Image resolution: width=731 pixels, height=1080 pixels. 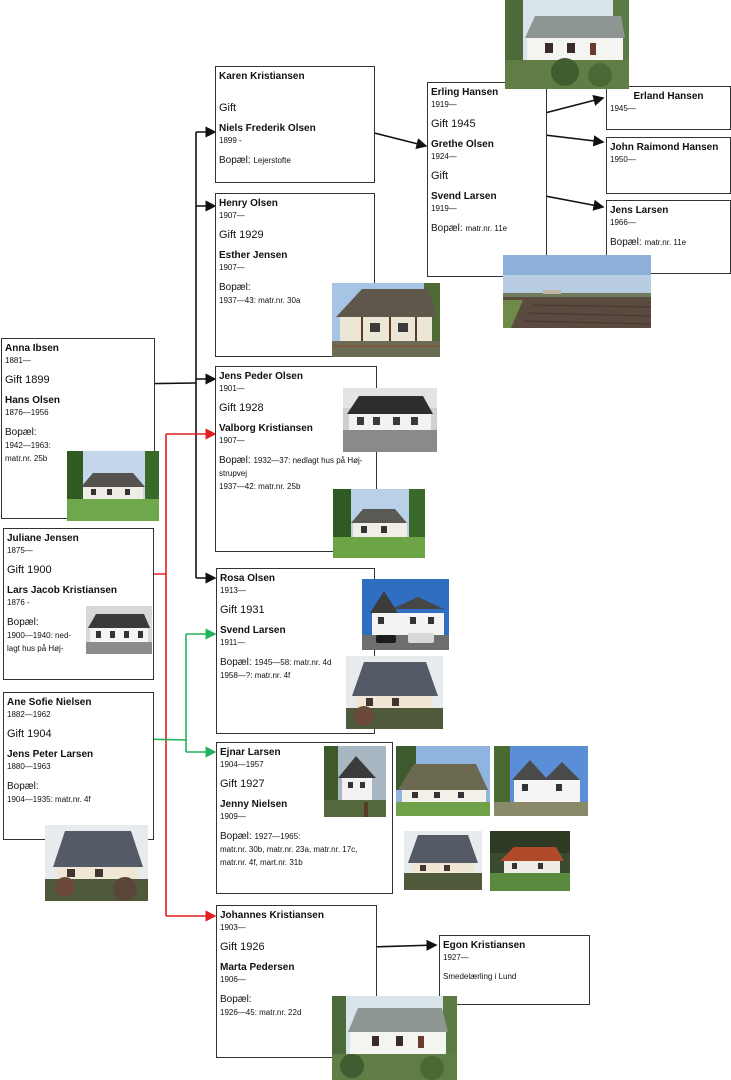 What do you see at coordinates (484, 945) in the screenshot?
I see `person-name: Egon Kristiansen` at bounding box center [484, 945].